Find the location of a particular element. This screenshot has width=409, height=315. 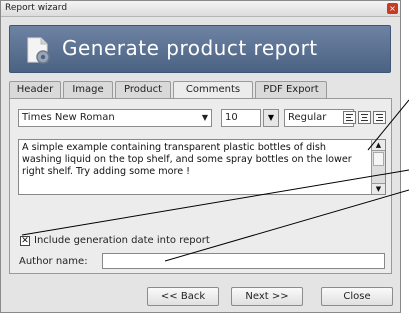

include-date-checkbox: ✕ is located at coordinates (25, 241).